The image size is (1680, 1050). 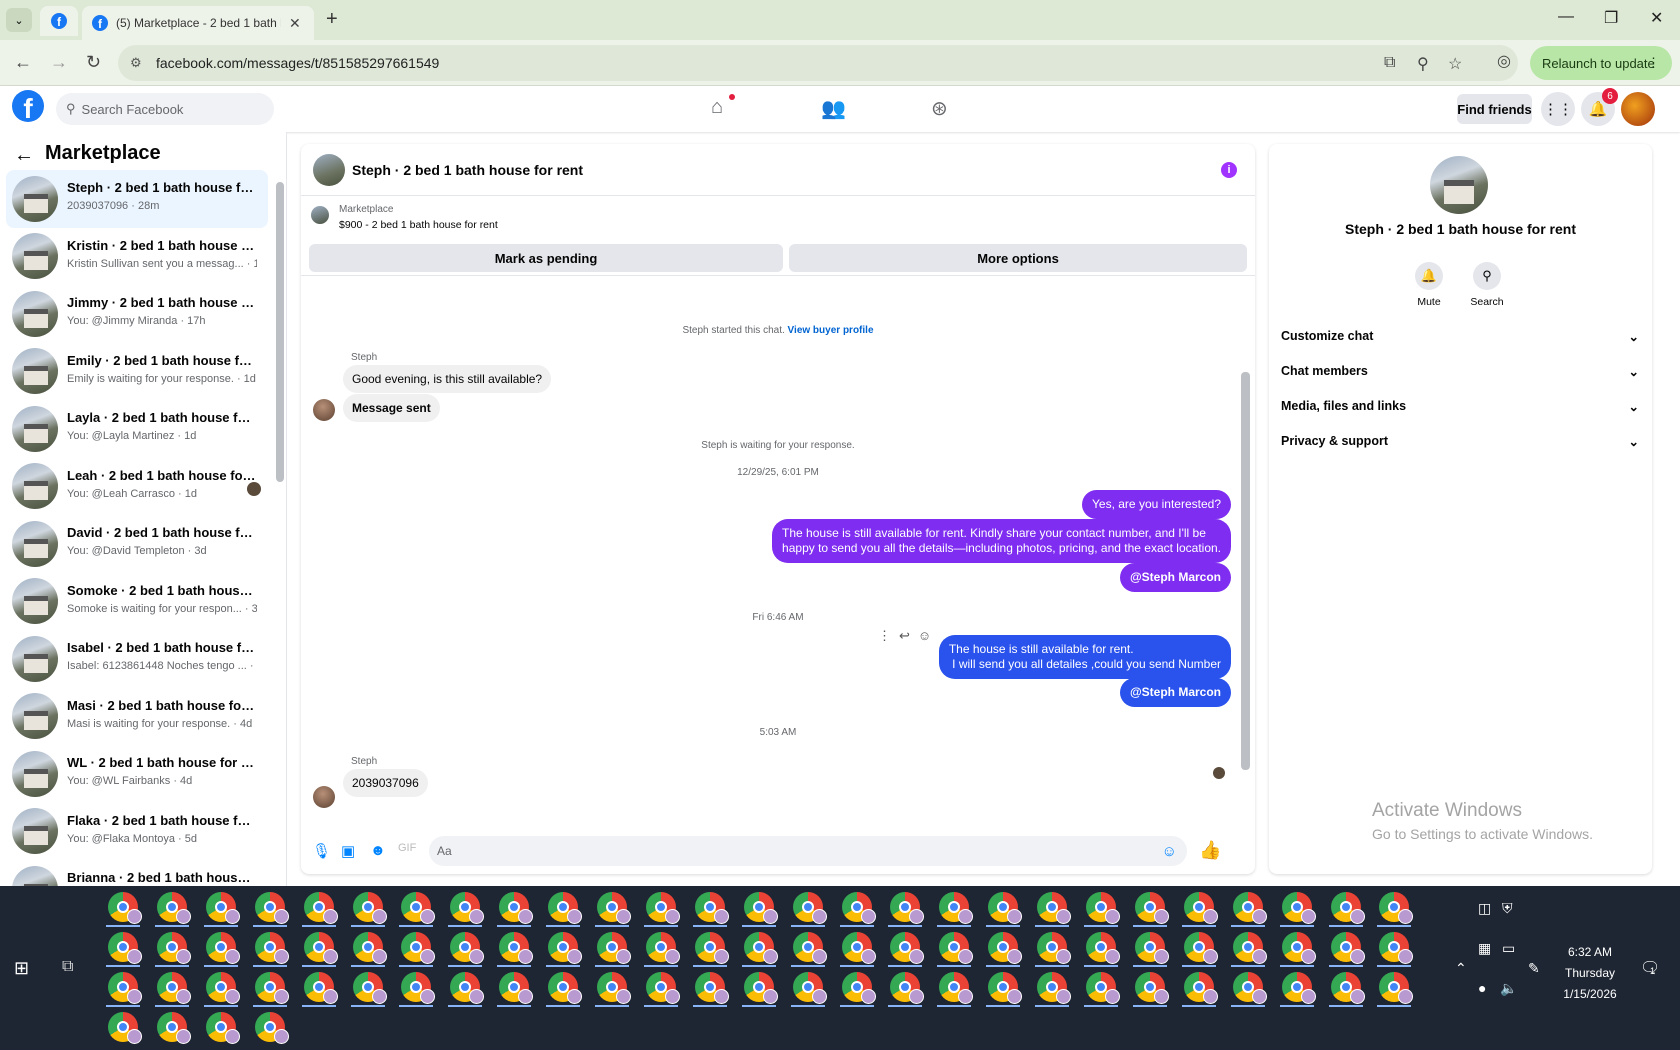 What do you see at coordinates (295, 23) in the screenshot?
I see `tab-close-icon: ✕` at bounding box center [295, 23].